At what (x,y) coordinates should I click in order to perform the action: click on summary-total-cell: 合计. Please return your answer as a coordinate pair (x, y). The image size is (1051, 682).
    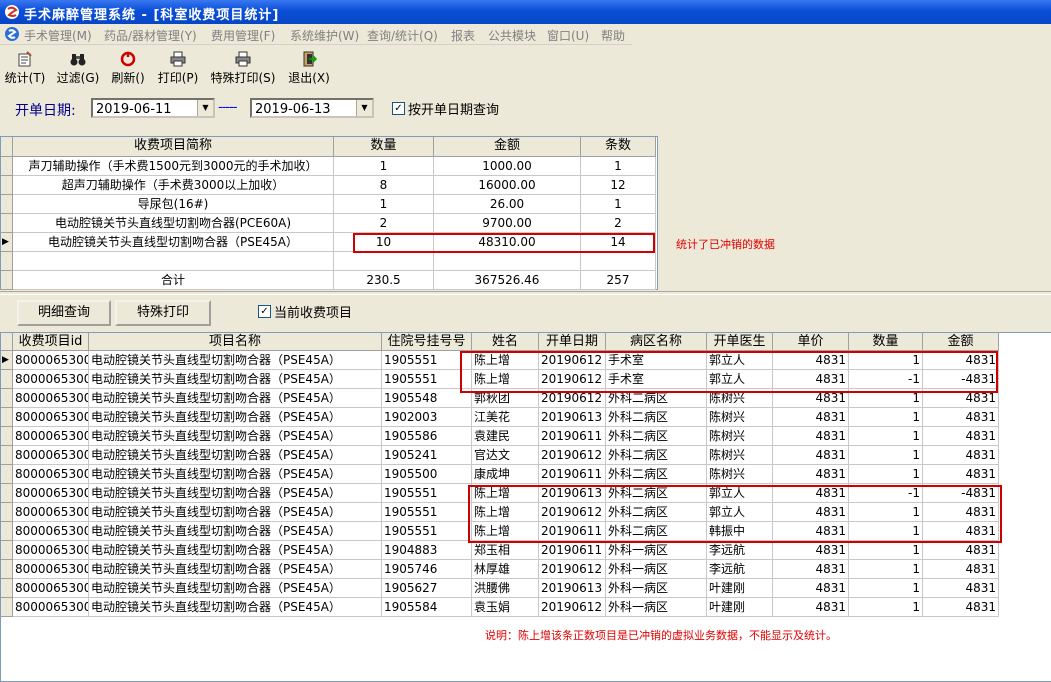
    Looking at the image, I should click on (173, 280).